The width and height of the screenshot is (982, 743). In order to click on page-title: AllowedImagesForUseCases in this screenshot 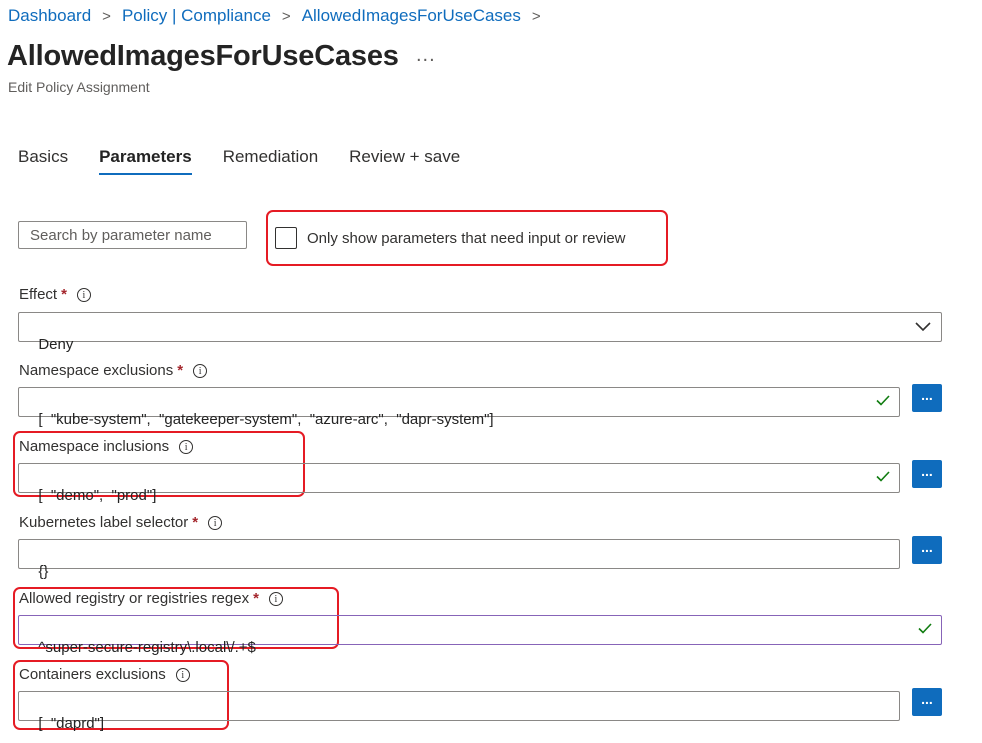, I will do `click(203, 56)`.